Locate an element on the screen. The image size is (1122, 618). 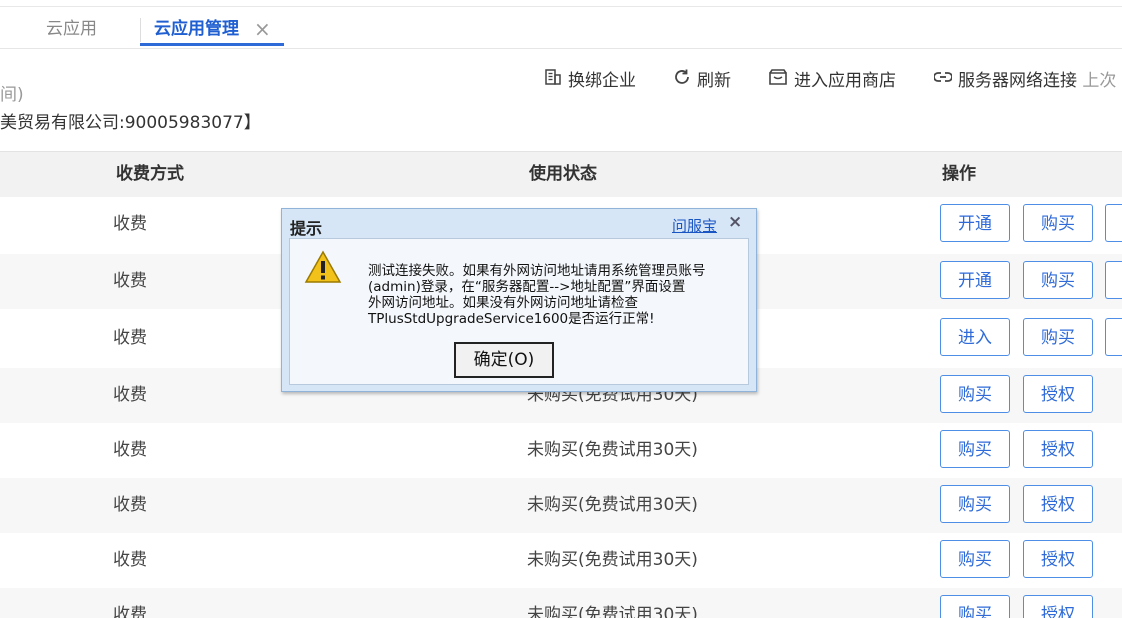
company-info: 美贸易有限公司:90005983077】 is located at coordinates (130, 123).